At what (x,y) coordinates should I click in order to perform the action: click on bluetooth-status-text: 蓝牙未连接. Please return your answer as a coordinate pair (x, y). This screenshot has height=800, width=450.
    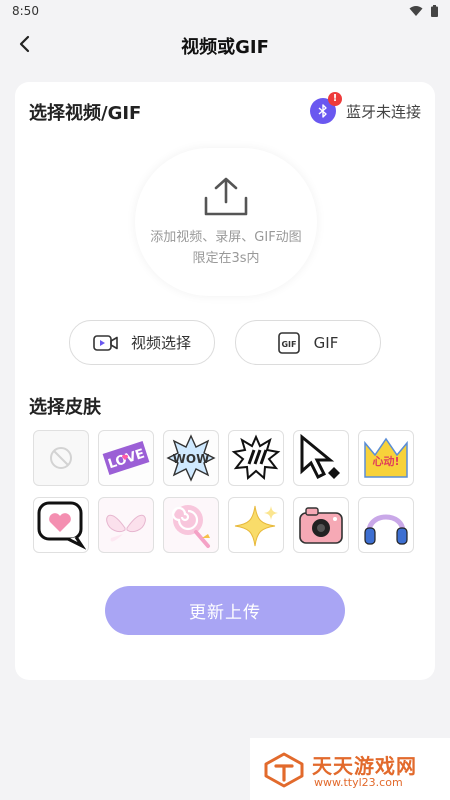
    Looking at the image, I should click on (383, 111).